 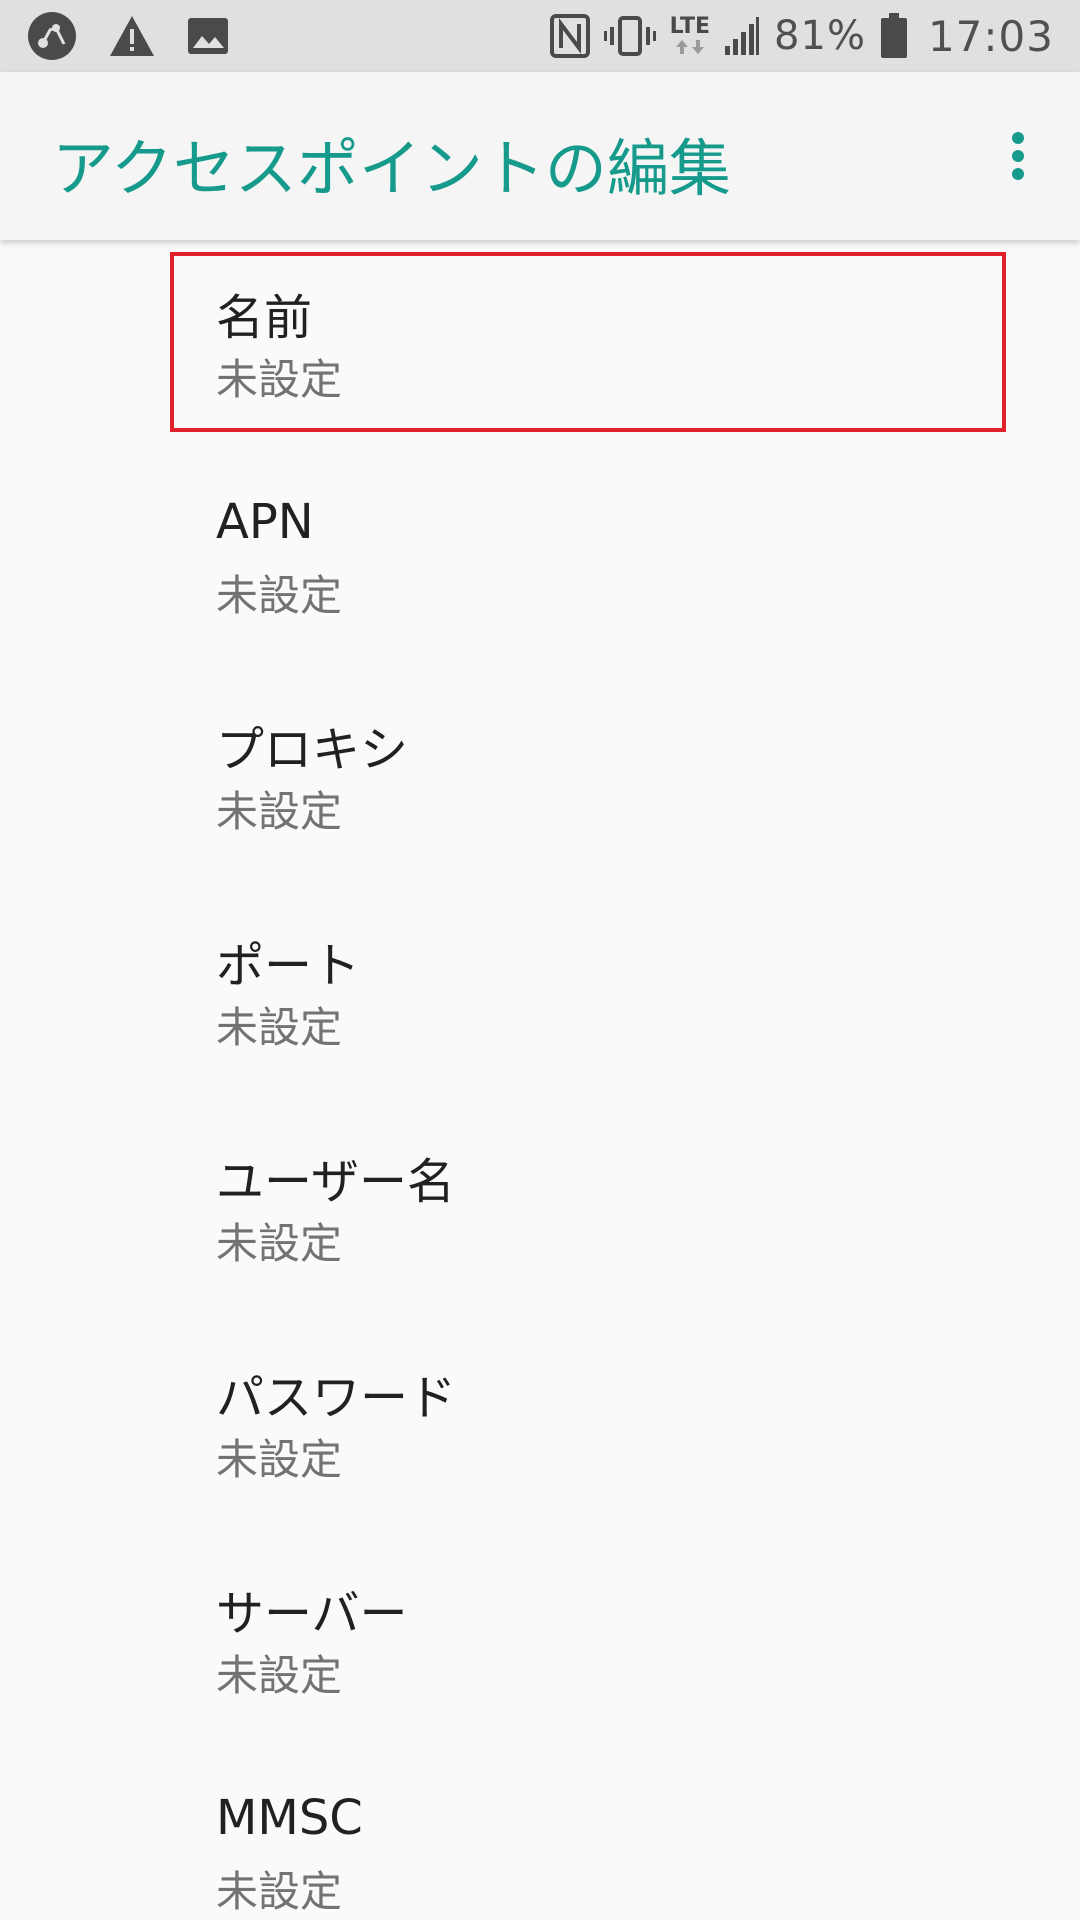 I want to click on pref-title: APN, so click(x=265, y=522).